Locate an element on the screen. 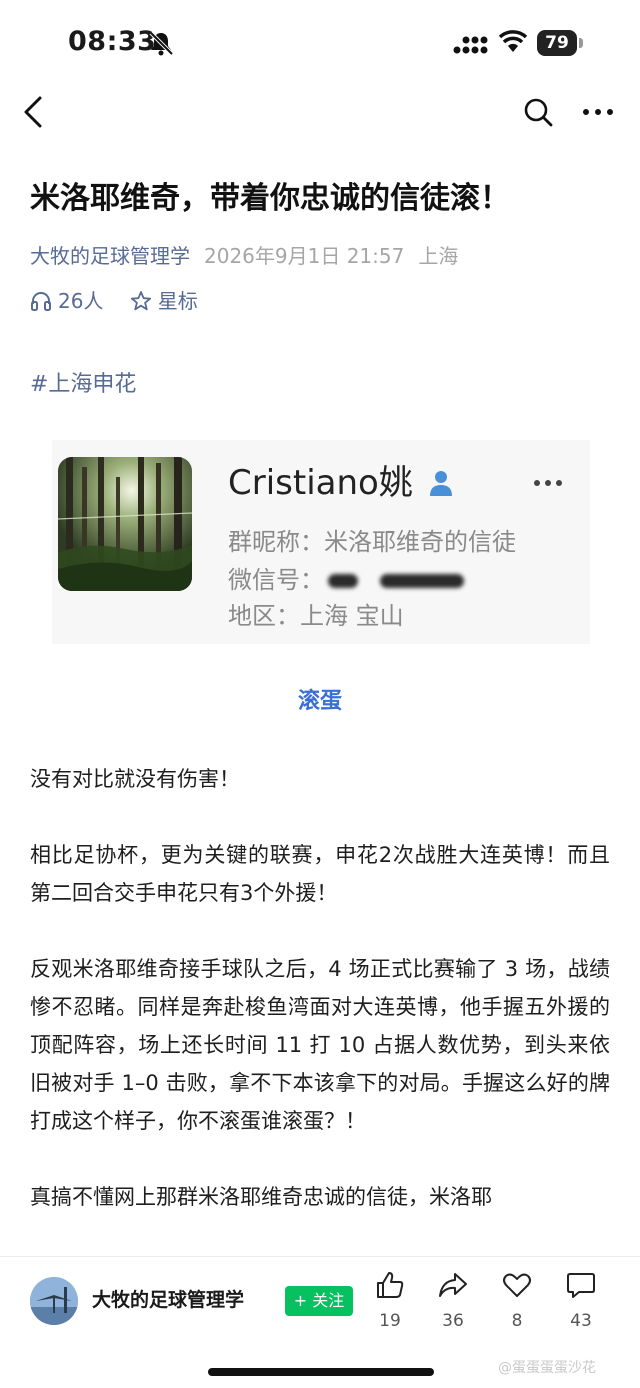 The width and height of the screenshot is (640, 1388). article-title: 米洛耶维奇，带着你忠诚的信徒滚！ is located at coordinates (270, 198).